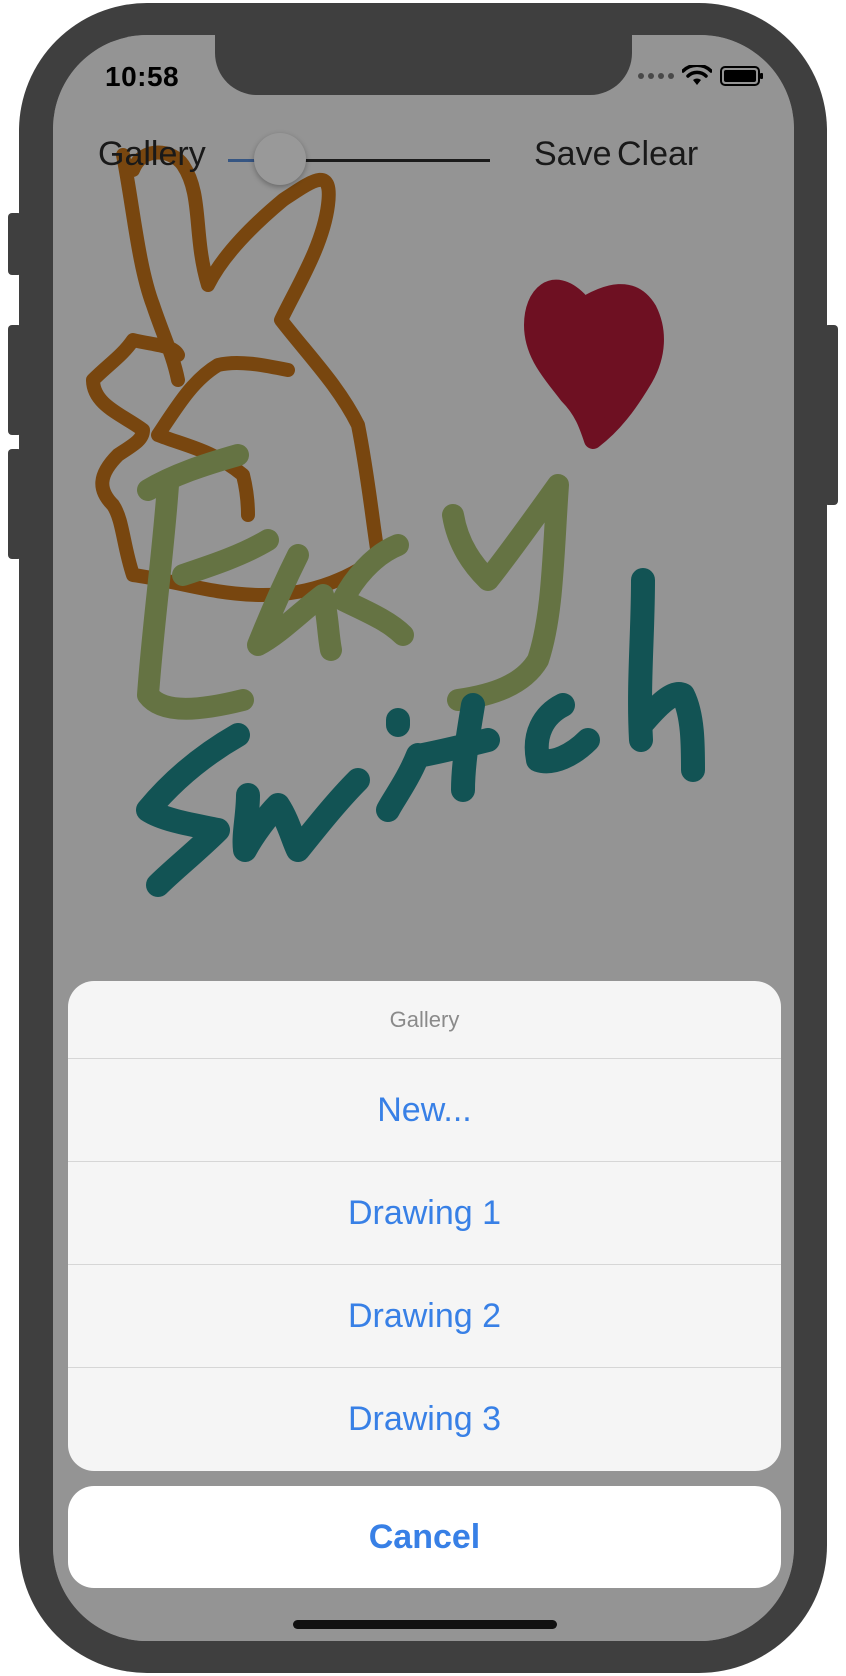 The image size is (846, 1676). I want to click on action-drawing-3: Drawing 3, so click(424, 1419).